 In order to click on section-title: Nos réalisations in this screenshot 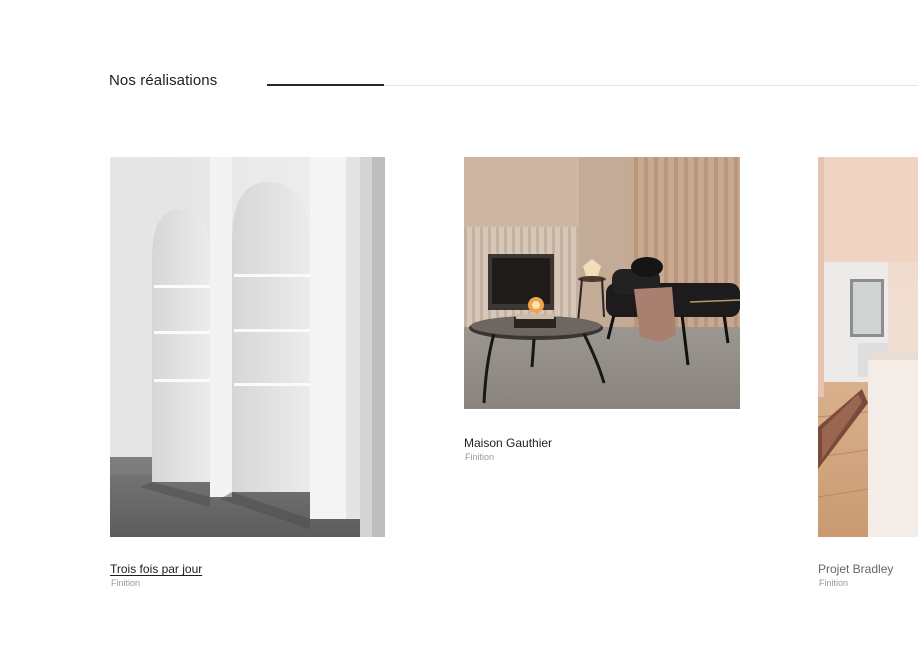, I will do `click(163, 80)`.